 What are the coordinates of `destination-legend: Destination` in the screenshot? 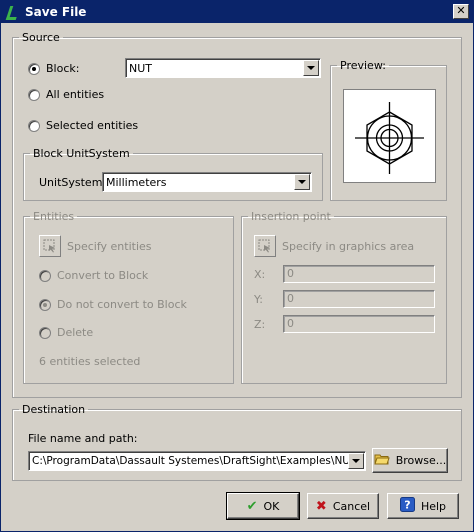 It's located at (54, 409).